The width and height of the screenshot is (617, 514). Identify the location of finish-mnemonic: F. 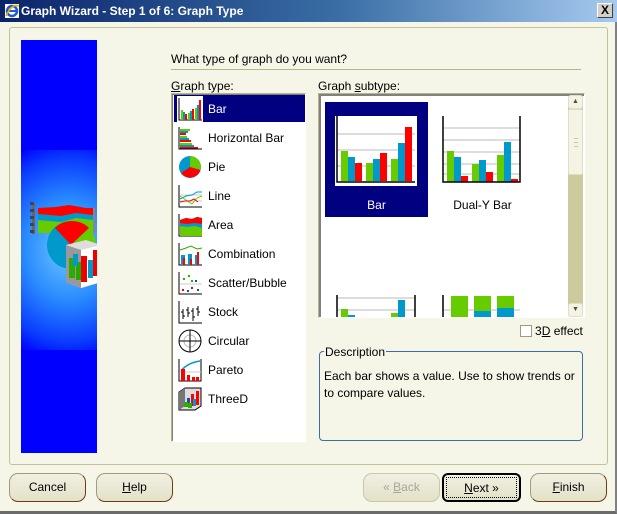
(556, 487).